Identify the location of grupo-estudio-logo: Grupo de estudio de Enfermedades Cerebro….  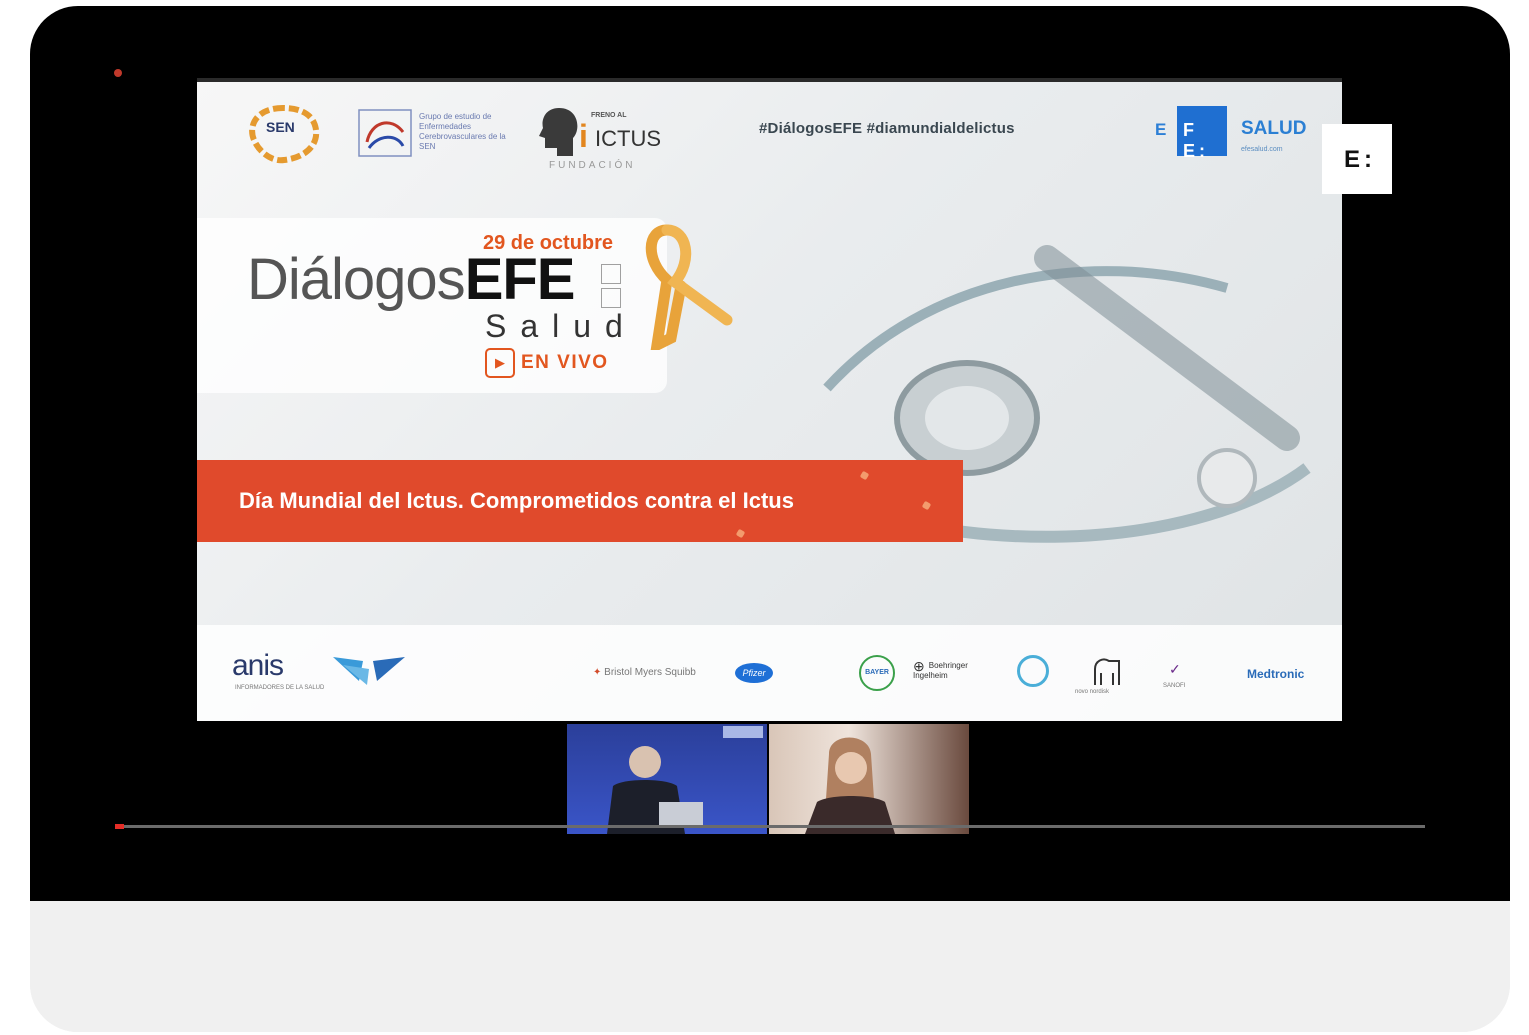
(437, 136).